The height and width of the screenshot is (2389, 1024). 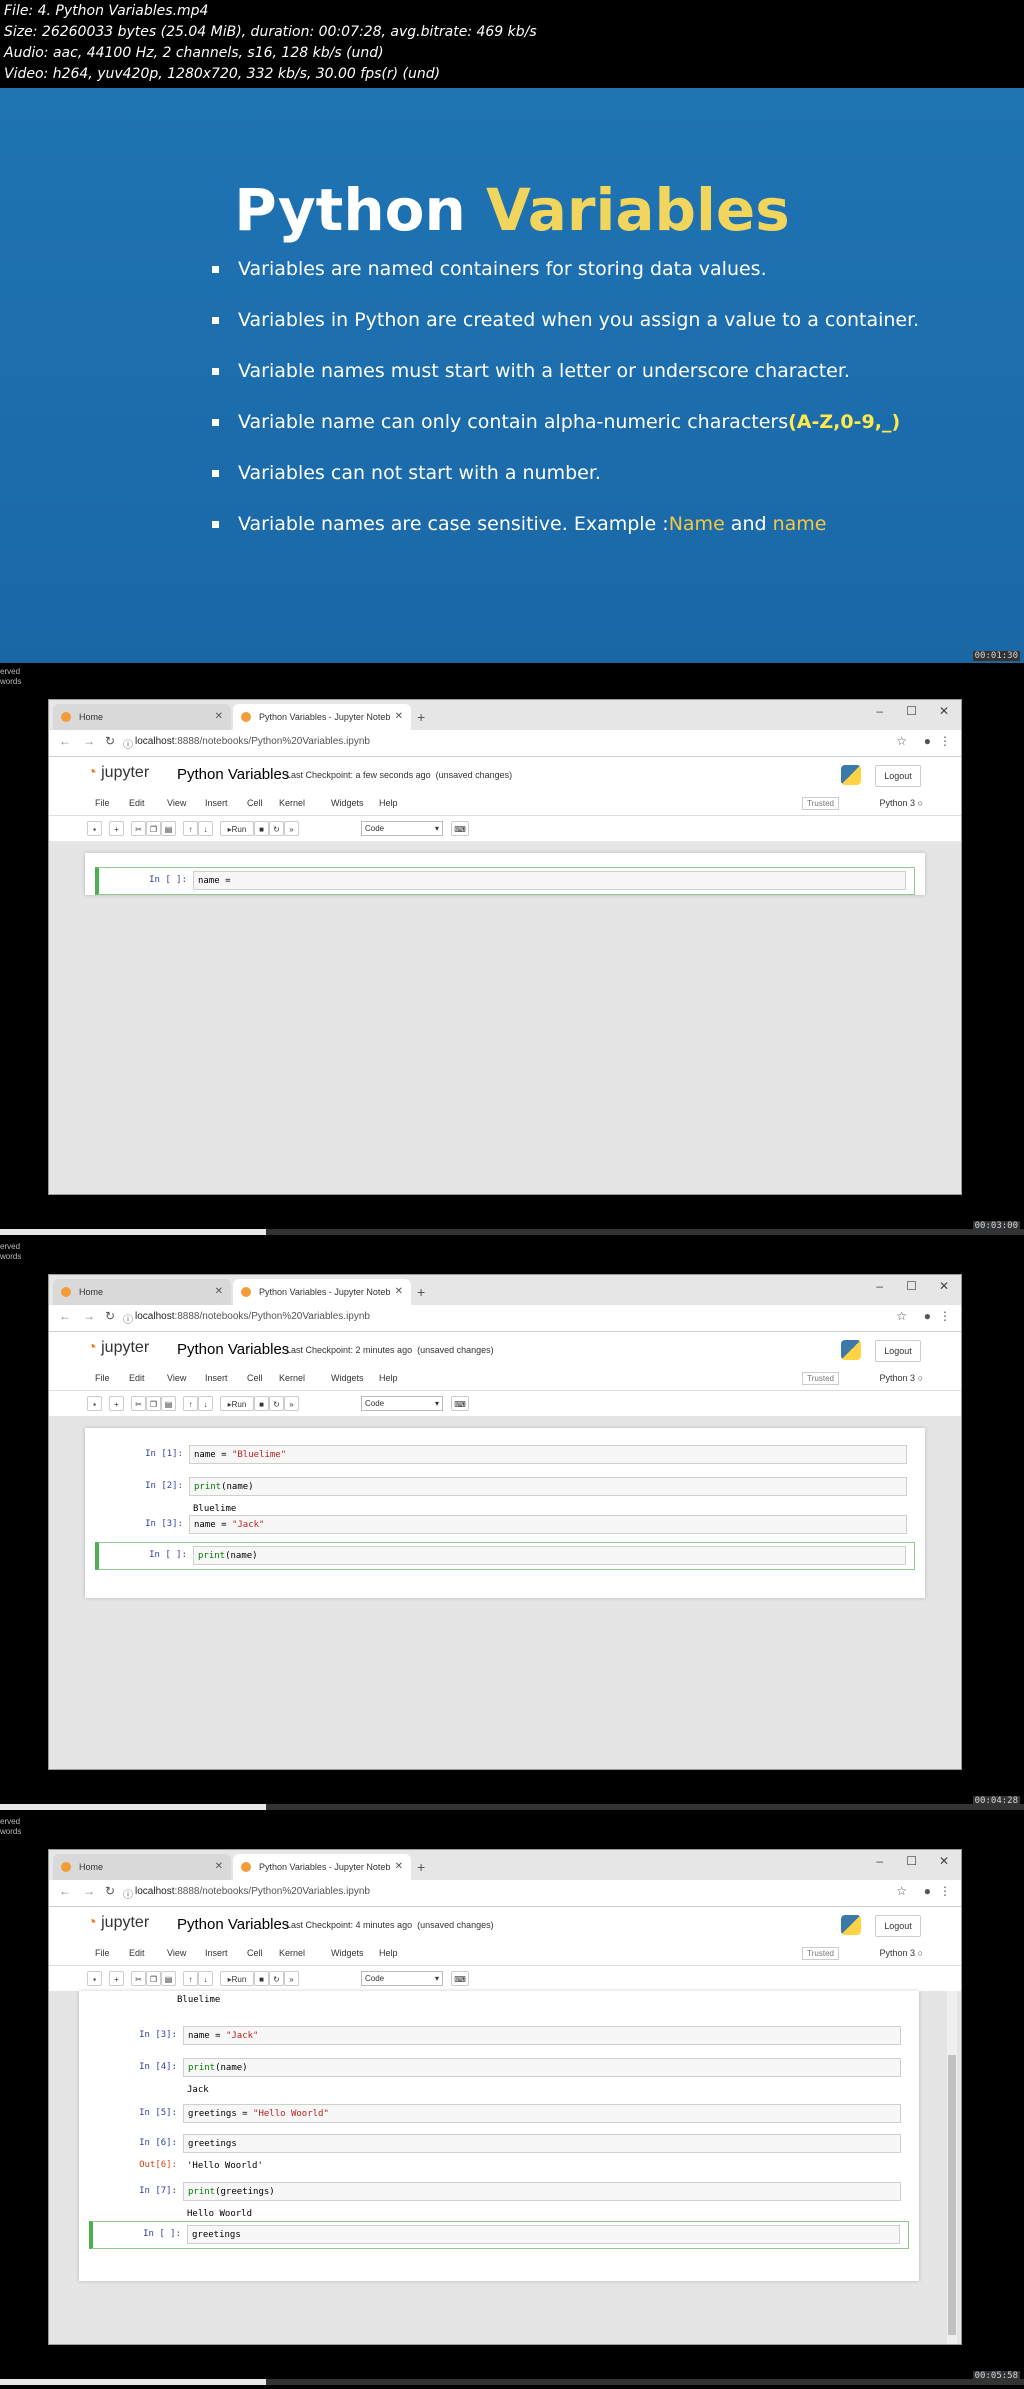 What do you see at coordinates (505, 1487) in the screenshot?
I see `code-cell: In [2]: print(name)` at bounding box center [505, 1487].